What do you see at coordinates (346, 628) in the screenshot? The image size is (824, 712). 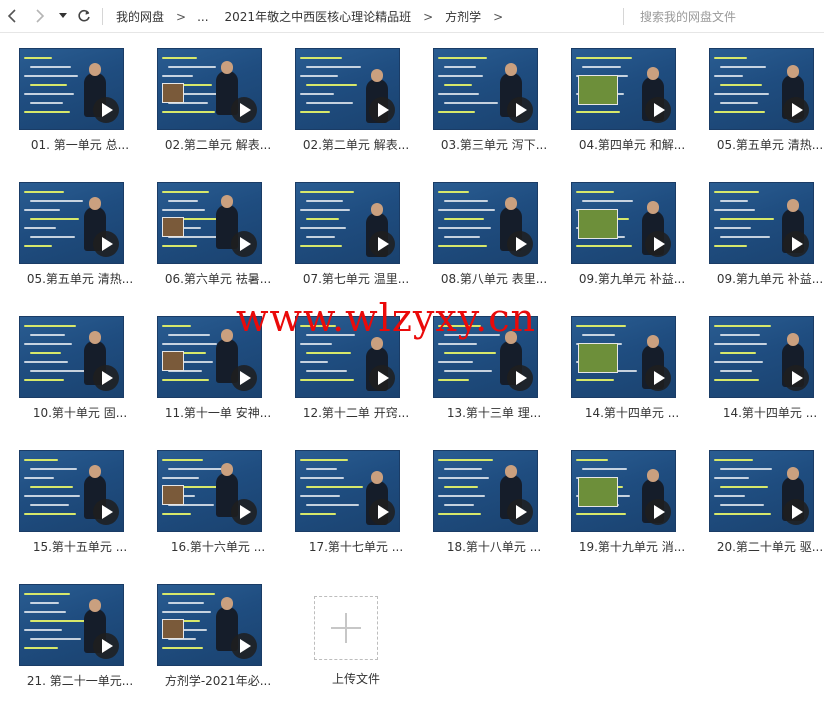 I see `upload-button` at bounding box center [346, 628].